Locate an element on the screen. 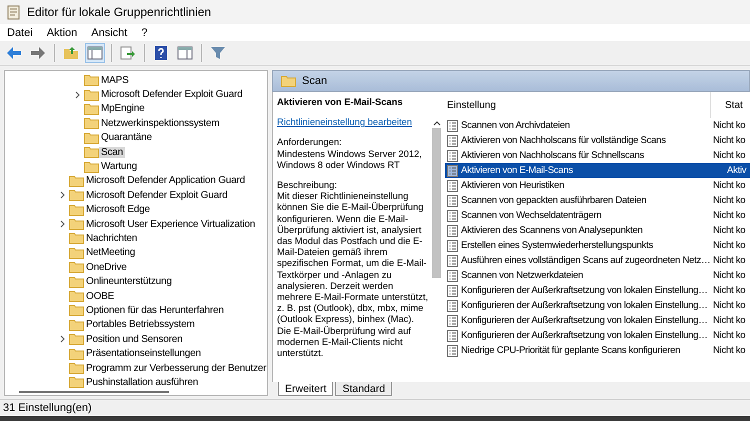  tree-item: Microsoft Edge is located at coordinates (118, 210).